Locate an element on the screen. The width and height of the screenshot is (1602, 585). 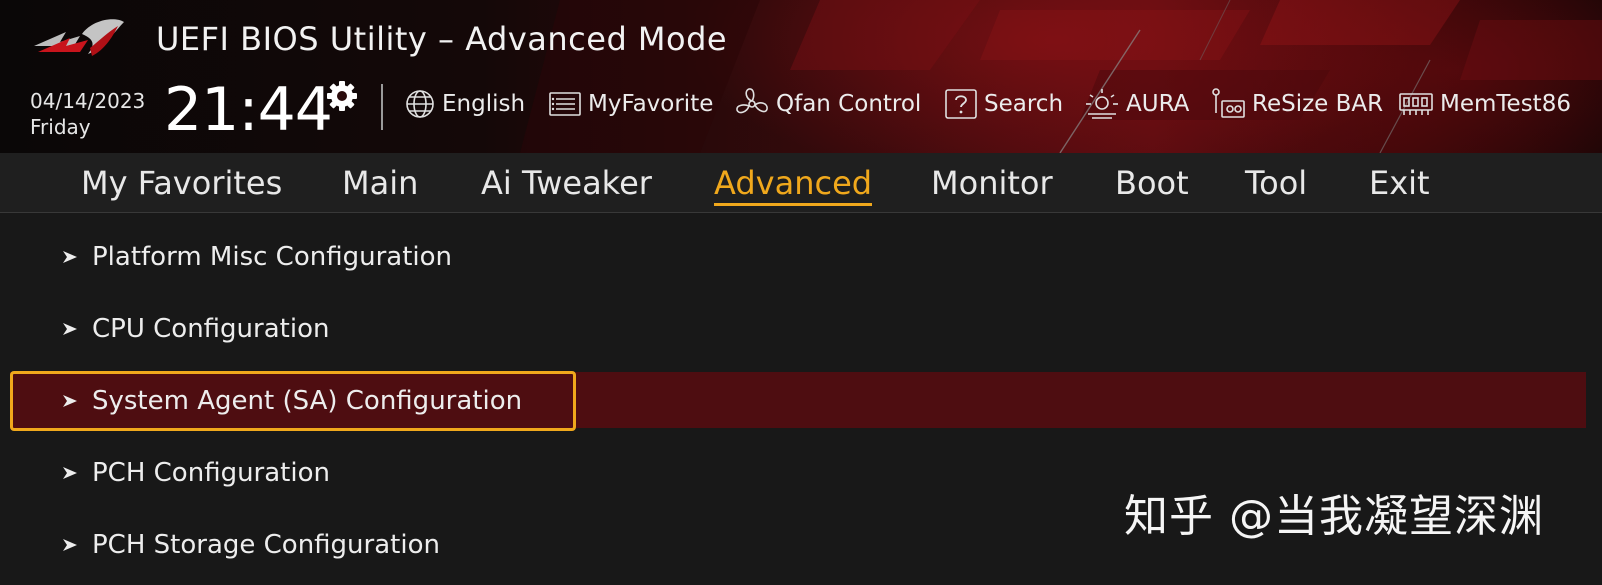
aura-label: AURA is located at coordinates (1158, 104).